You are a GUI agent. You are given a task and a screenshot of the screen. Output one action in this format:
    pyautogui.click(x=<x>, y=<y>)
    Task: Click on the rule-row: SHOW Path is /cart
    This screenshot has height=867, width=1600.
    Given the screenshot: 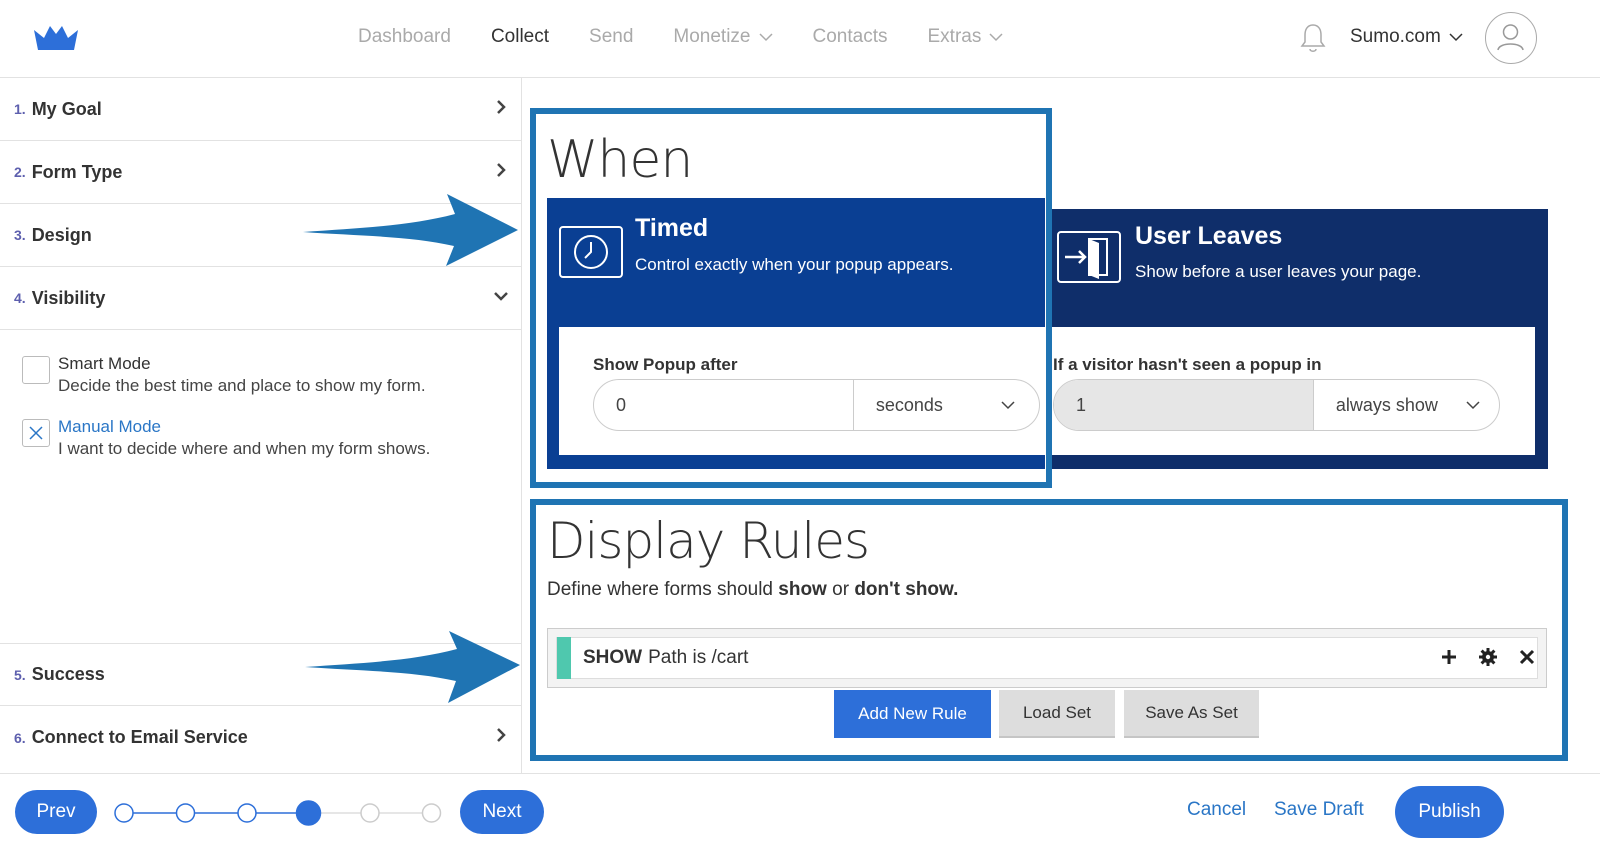 What is the action you would take?
    pyautogui.click(x=1047, y=658)
    